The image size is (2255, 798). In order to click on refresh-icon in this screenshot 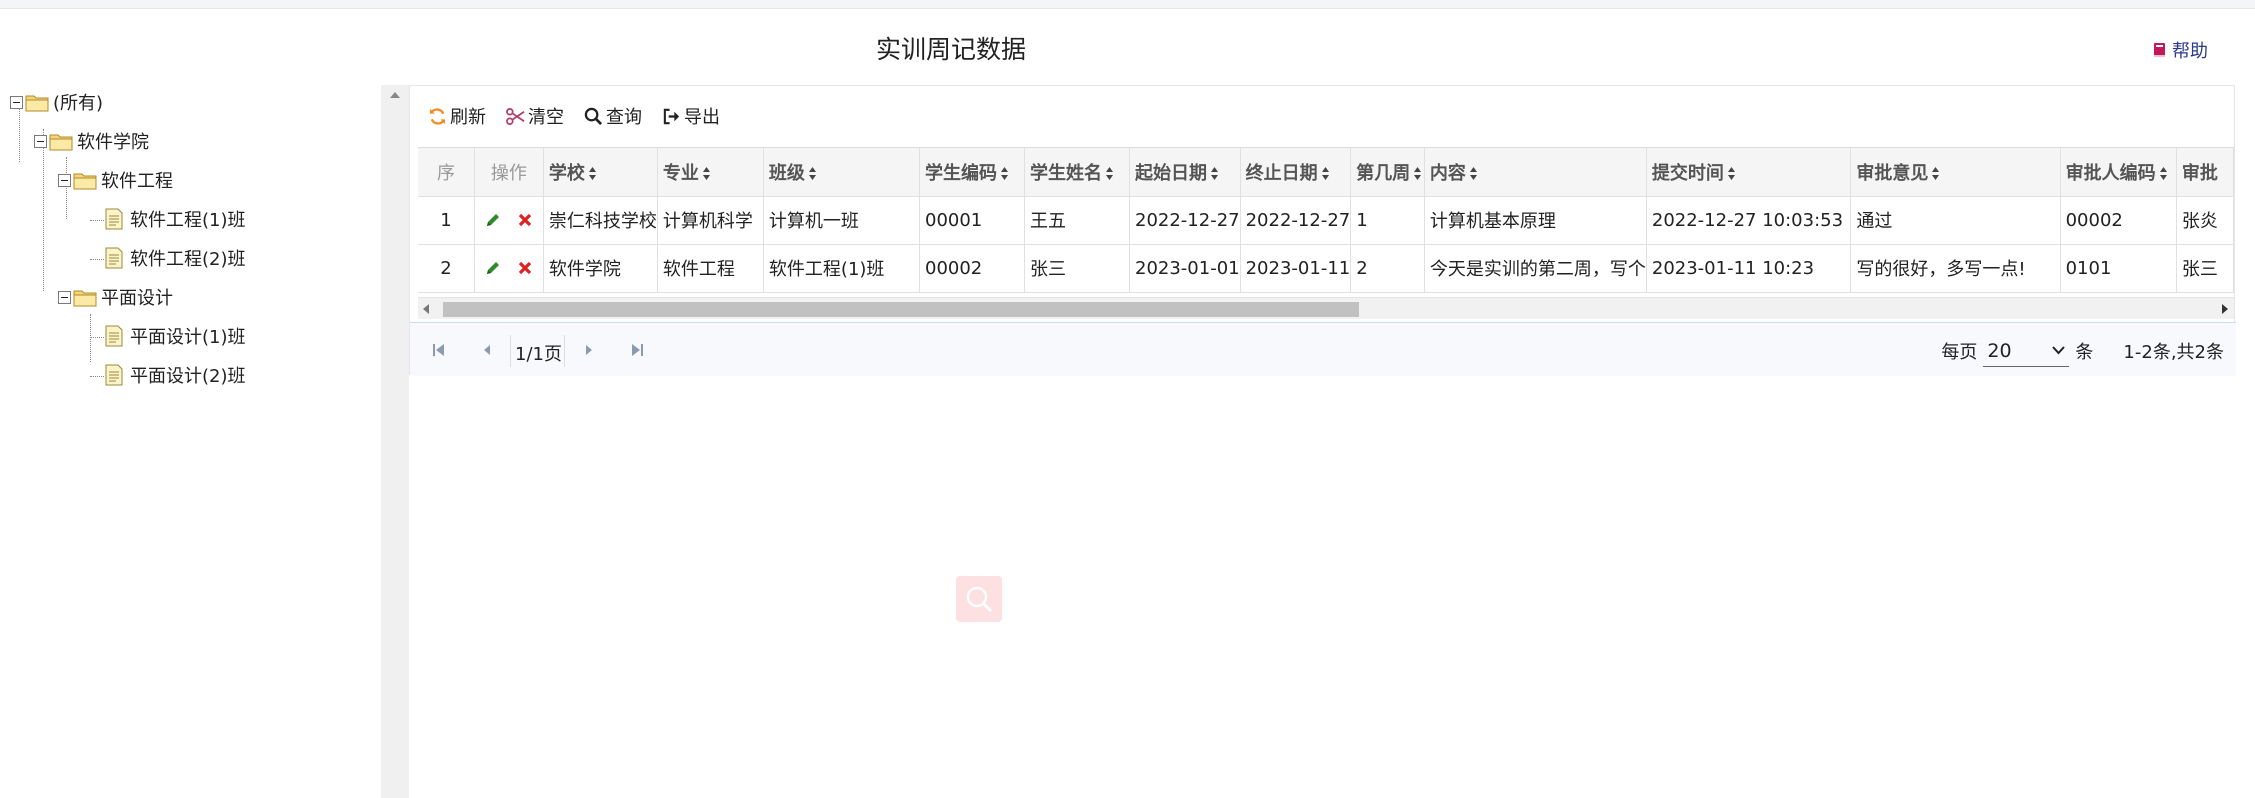, I will do `click(437, 116)`.